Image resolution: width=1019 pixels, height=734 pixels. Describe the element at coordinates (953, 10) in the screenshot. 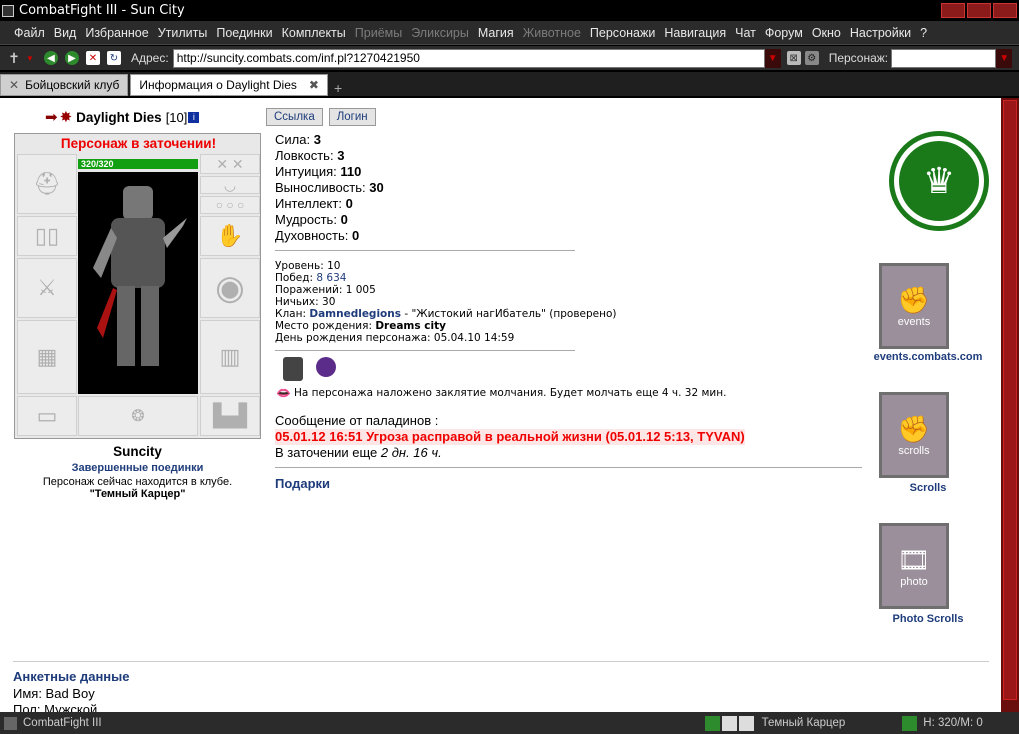

I see `minimize-button` at that location.